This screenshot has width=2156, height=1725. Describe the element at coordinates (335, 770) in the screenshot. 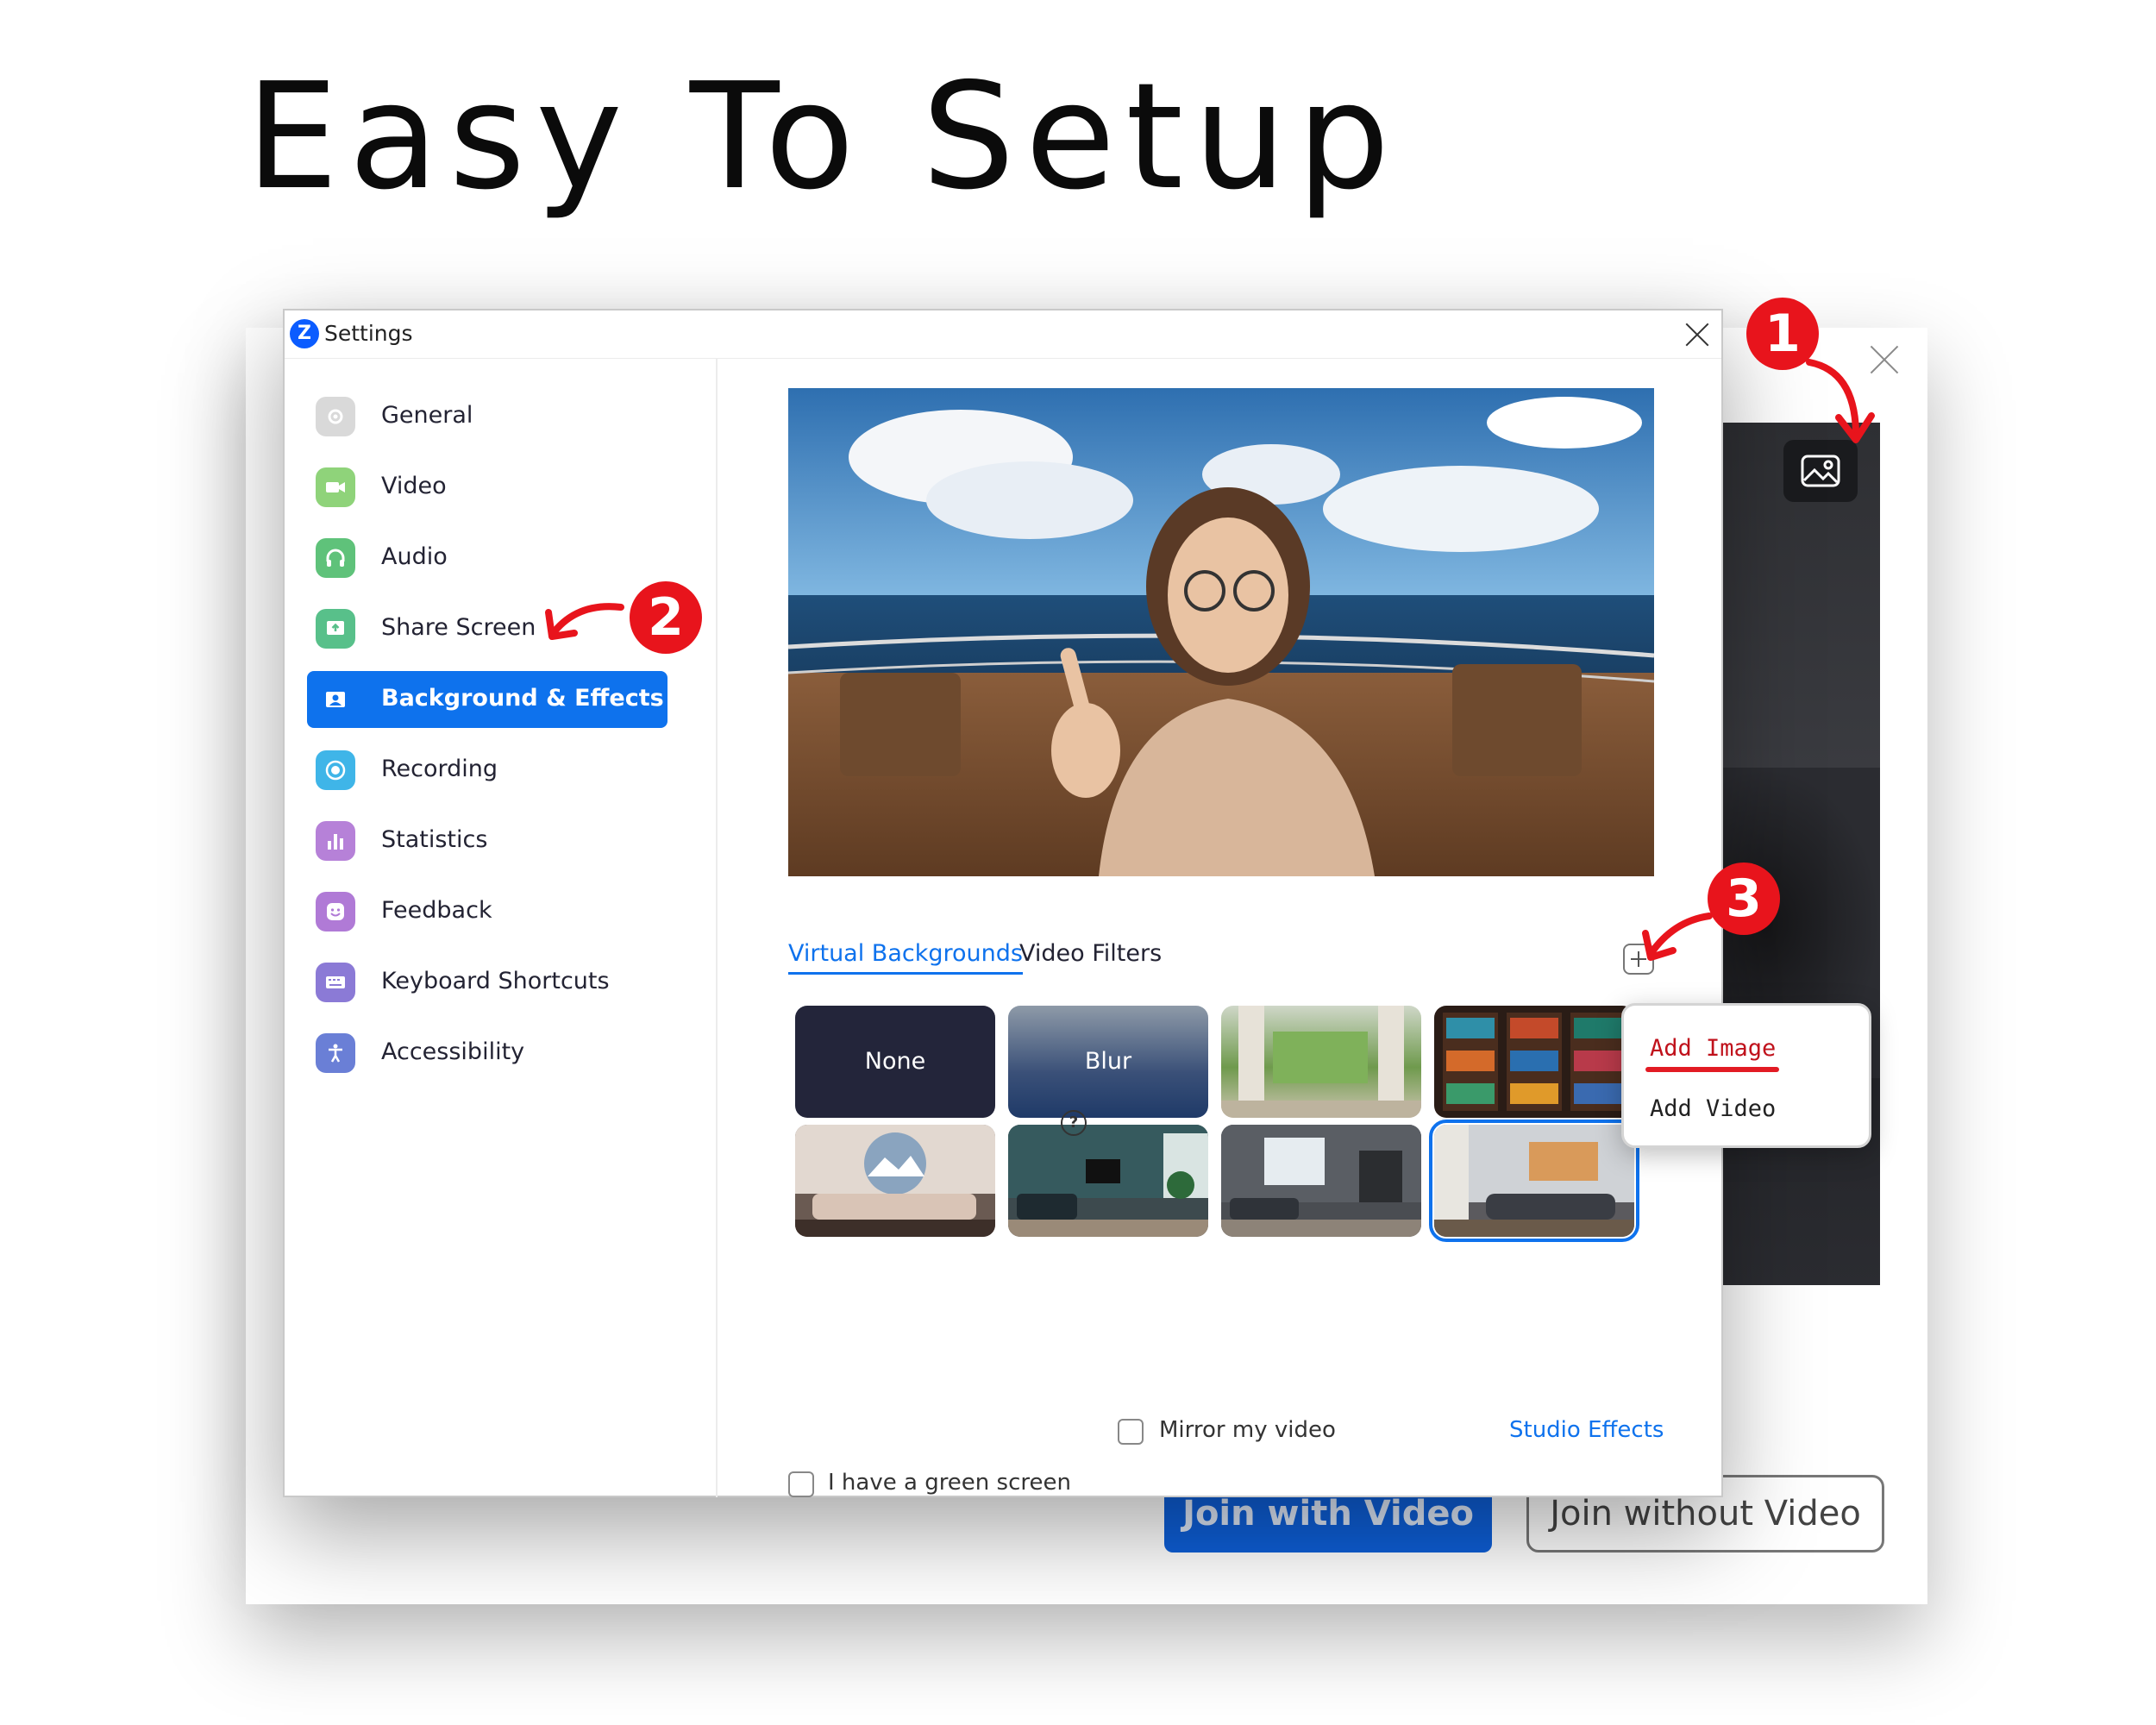

I see `record-icon` at that location.